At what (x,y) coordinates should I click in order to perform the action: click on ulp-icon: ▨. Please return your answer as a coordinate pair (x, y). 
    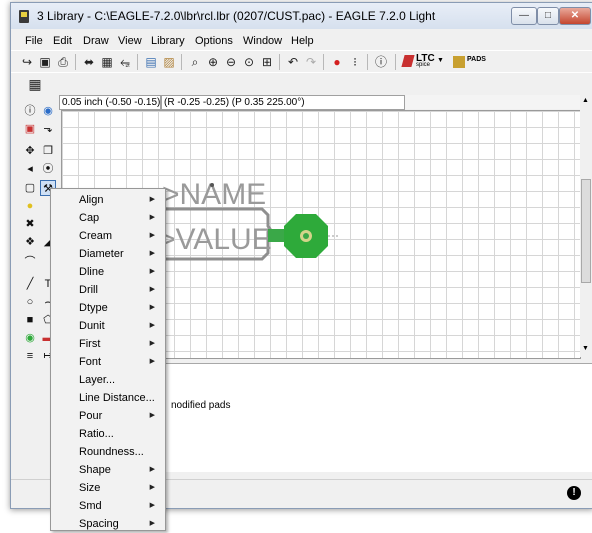
    Looking at the image, I should click on (169, 62).